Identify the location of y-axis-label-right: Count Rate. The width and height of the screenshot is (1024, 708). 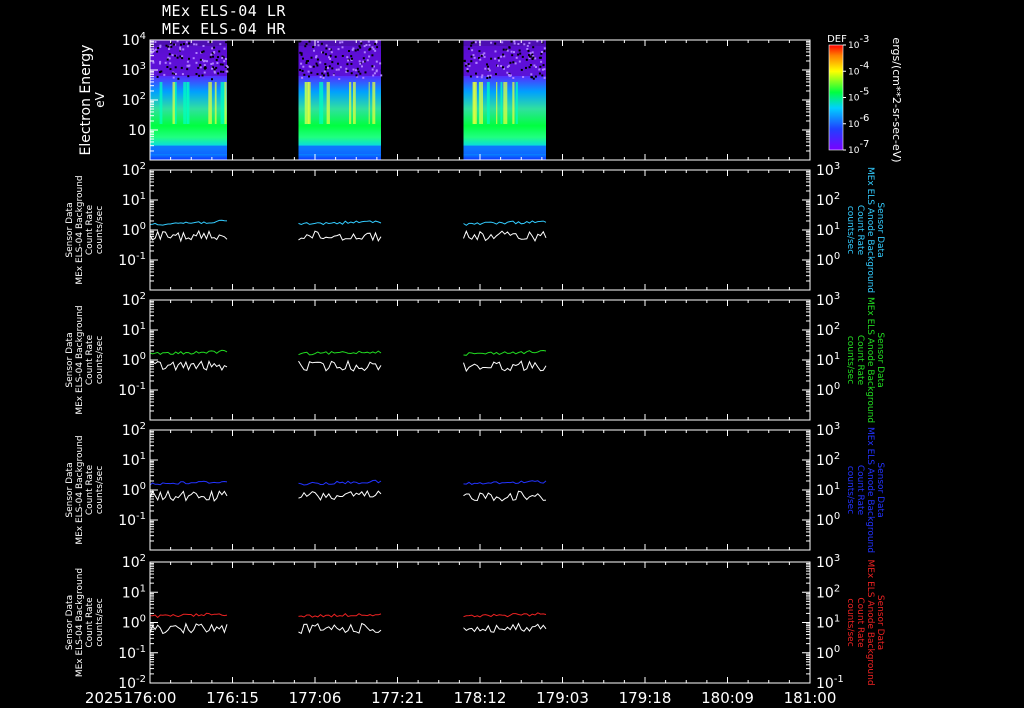
(860, 490).